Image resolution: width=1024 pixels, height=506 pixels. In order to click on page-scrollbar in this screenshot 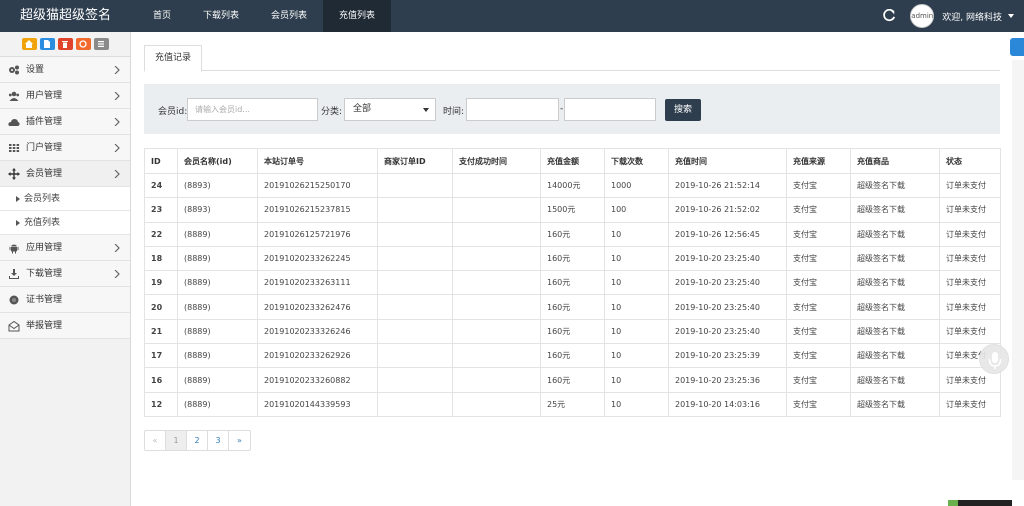, I will do `click(1018, 270)`.